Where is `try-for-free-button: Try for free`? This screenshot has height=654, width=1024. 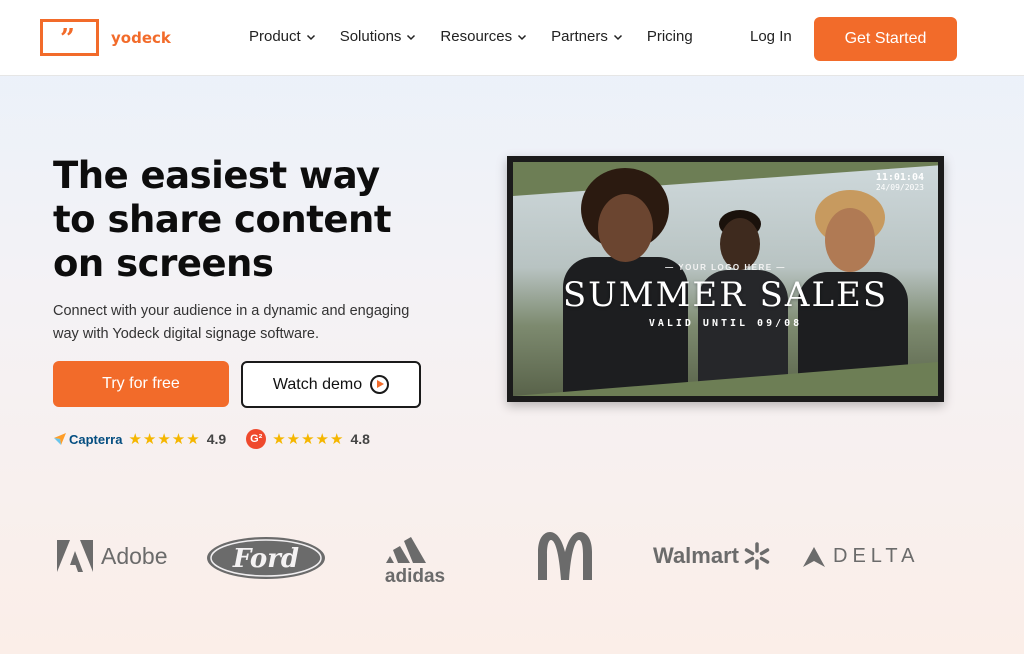 try-for-free-button: Try for free is located at coordinates (141, 384).